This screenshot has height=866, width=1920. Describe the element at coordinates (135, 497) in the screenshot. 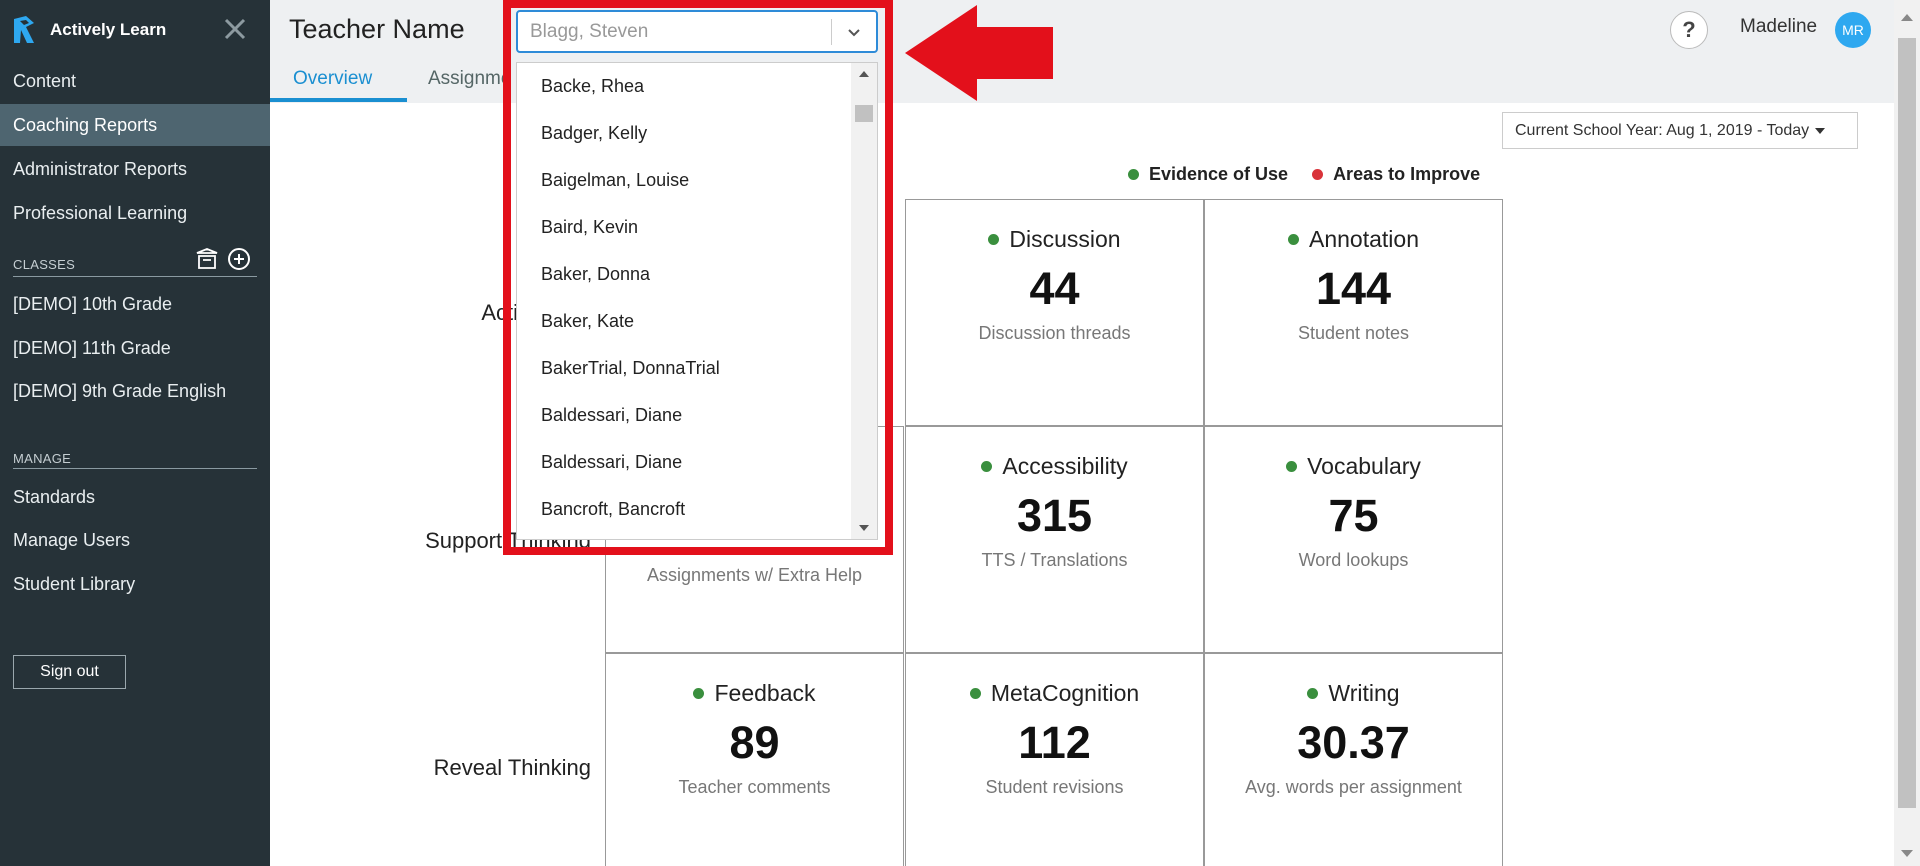

I see `nav-standards: Standards` at that location.